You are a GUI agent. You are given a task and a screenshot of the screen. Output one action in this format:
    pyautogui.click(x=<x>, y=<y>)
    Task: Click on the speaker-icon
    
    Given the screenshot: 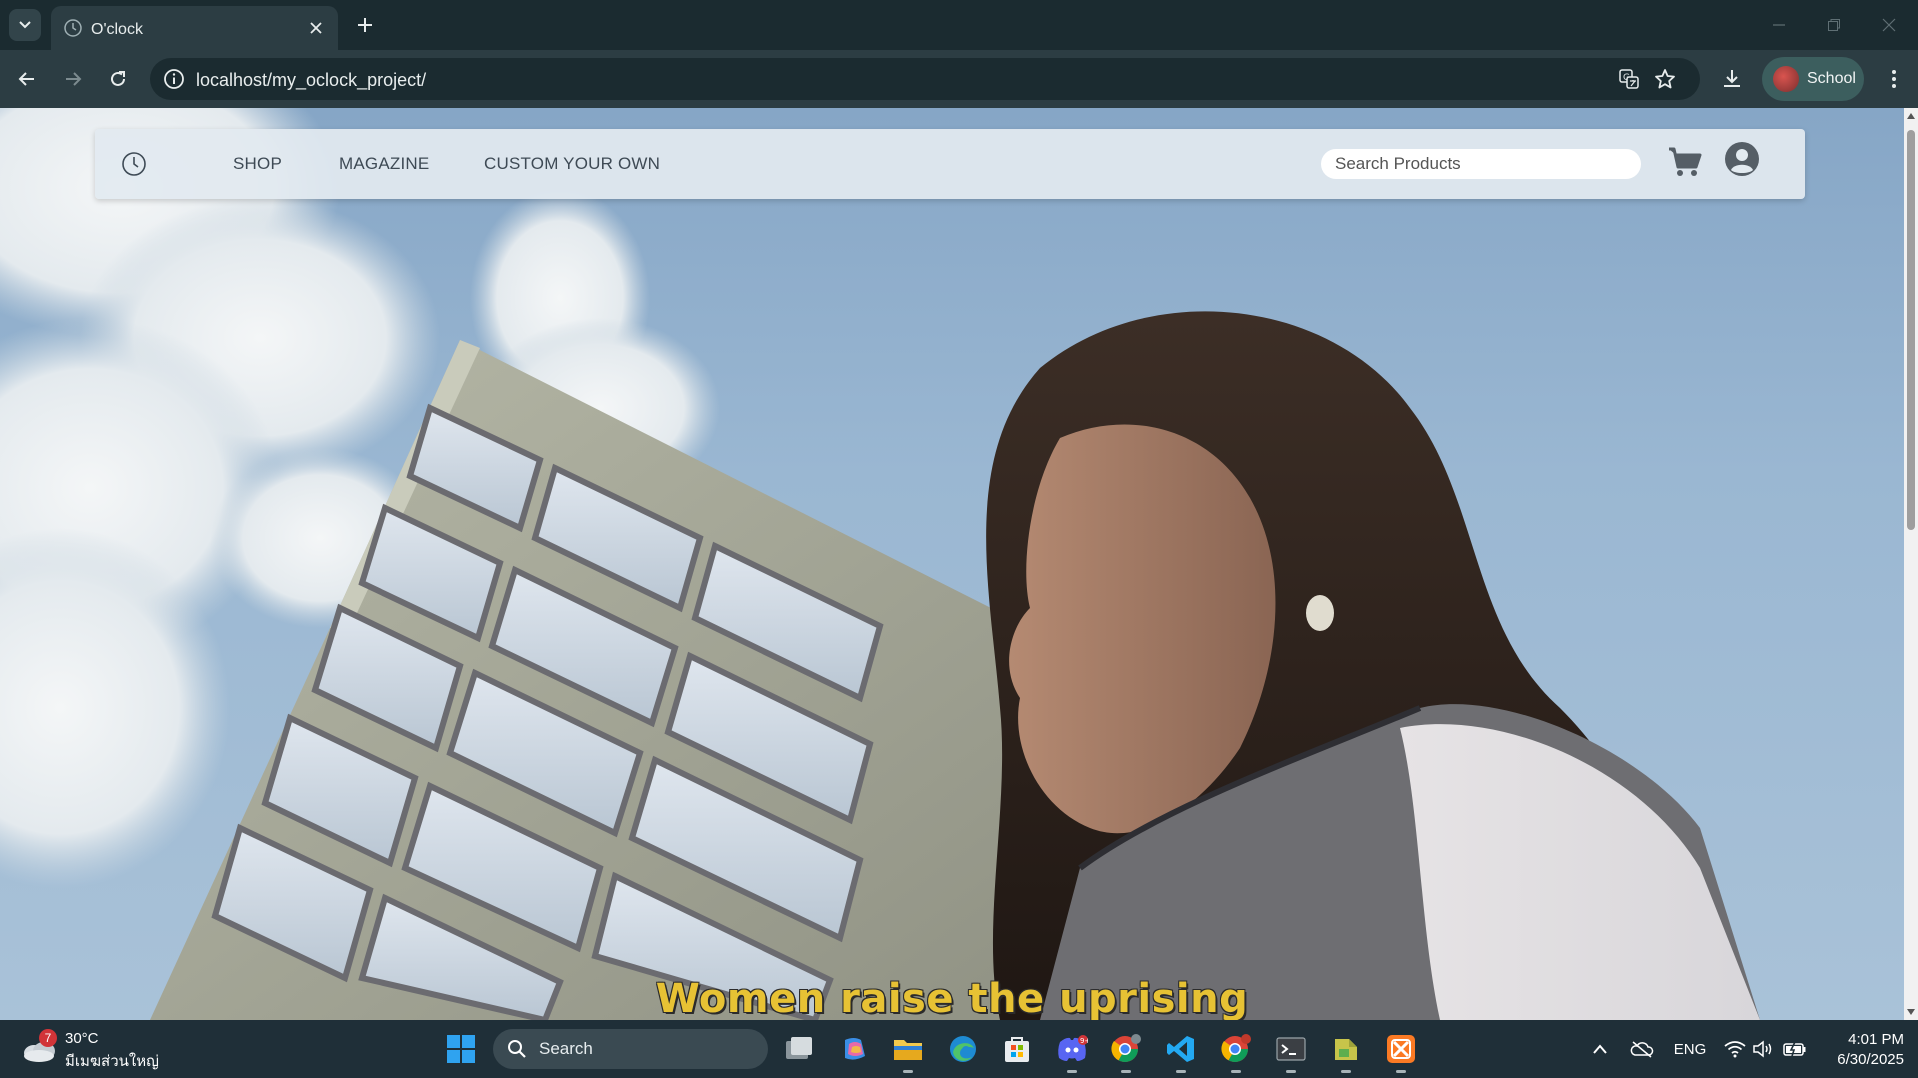 What is the action you would take?
    pyautogui.click(x=1762, y=1049)
    